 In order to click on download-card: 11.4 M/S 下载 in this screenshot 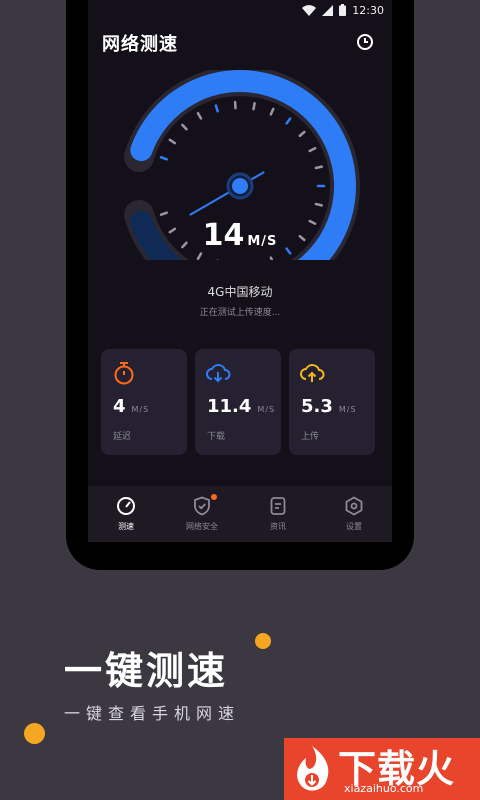, I will do `click(238, 402)`.